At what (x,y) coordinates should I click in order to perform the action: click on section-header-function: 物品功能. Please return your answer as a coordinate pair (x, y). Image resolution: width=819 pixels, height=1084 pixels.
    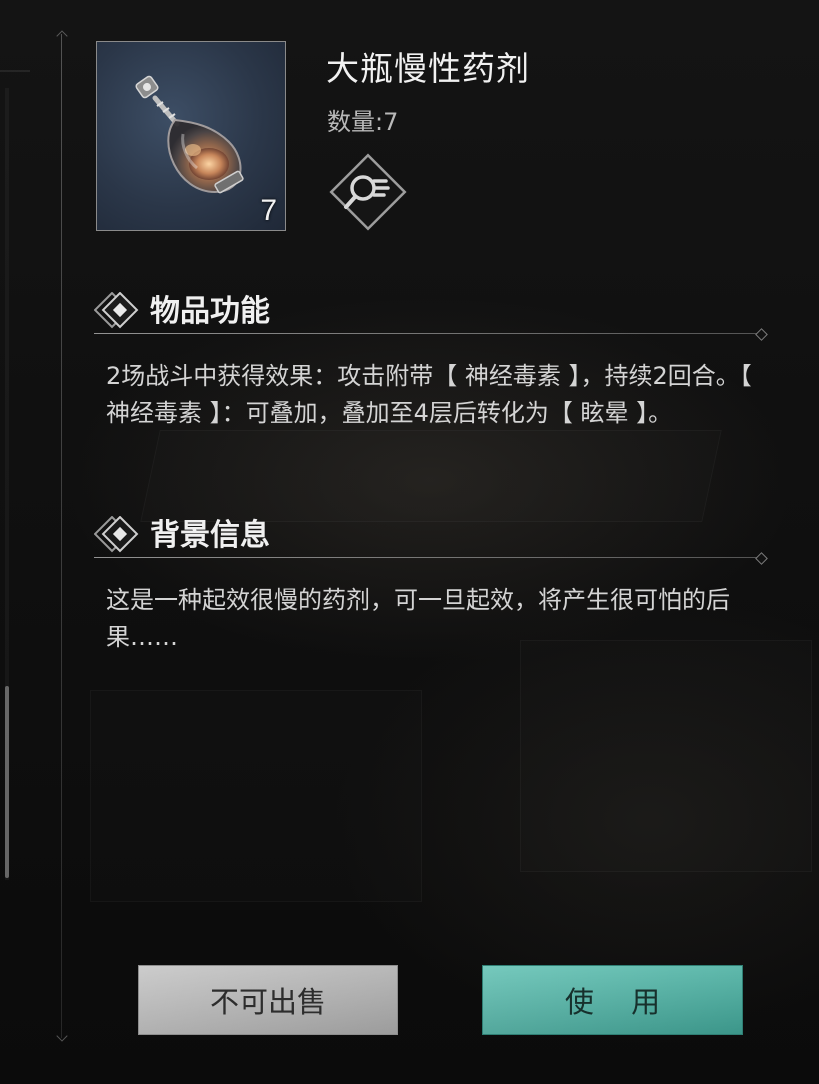
    Looking at the image, I should click on (431, 313).